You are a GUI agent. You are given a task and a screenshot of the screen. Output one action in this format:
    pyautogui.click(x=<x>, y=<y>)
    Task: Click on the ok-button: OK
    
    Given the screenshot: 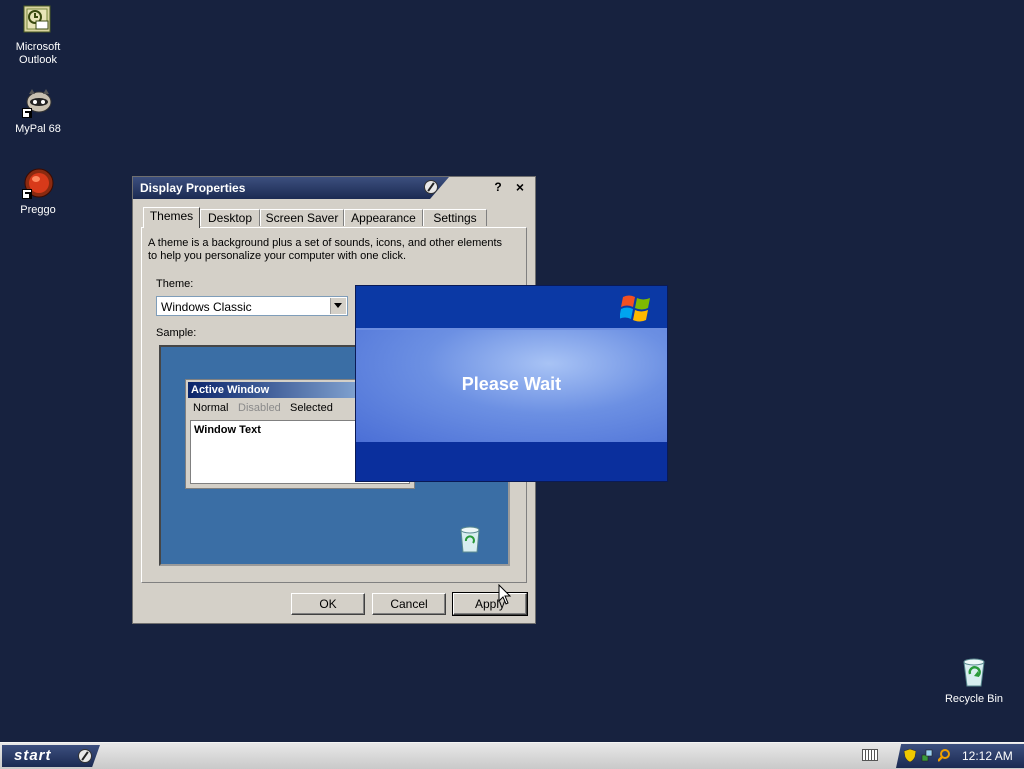 What is the action you would take?
    pyautogui.click(x=328, y=604)
    